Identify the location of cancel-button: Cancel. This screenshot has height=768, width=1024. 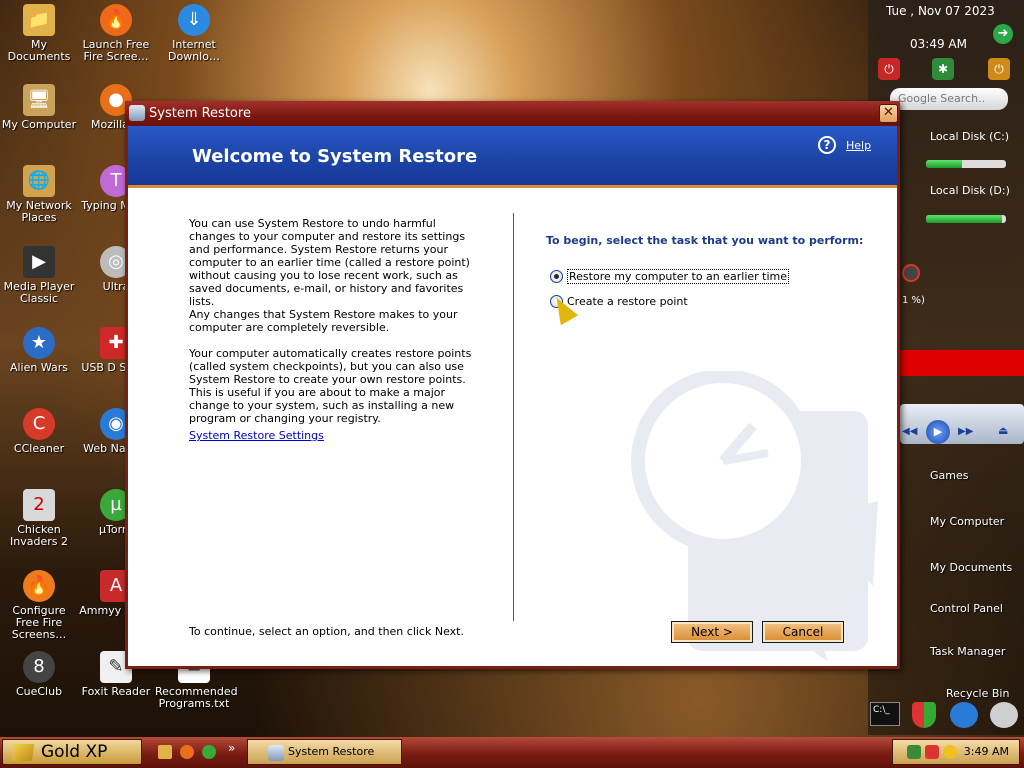
(803, 632).